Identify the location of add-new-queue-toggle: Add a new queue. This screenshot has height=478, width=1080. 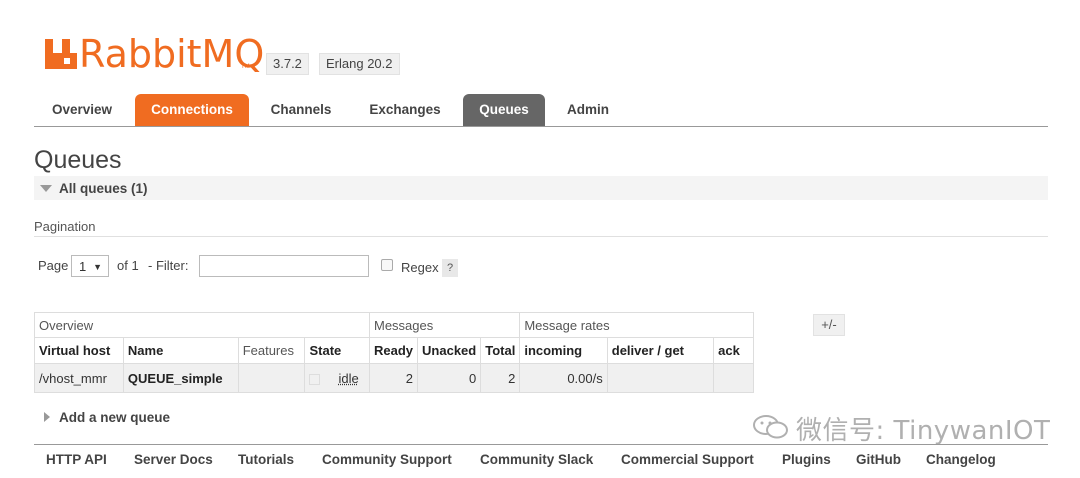
(114, 417).